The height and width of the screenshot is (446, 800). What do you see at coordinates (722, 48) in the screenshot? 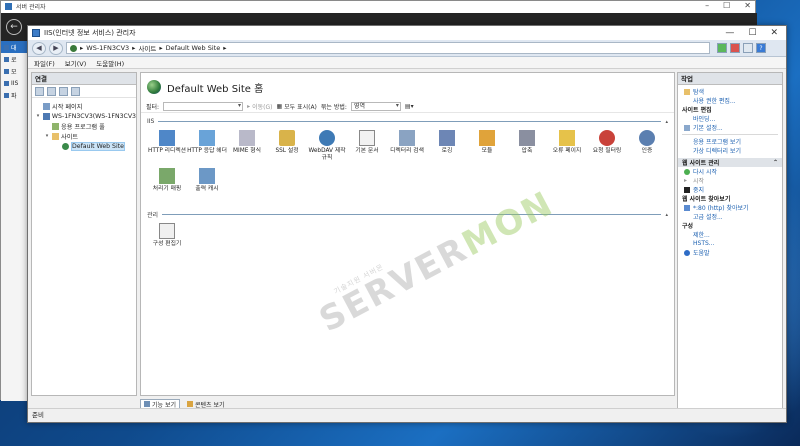
I see `refresh-icon` at bounding box center [722, 48].